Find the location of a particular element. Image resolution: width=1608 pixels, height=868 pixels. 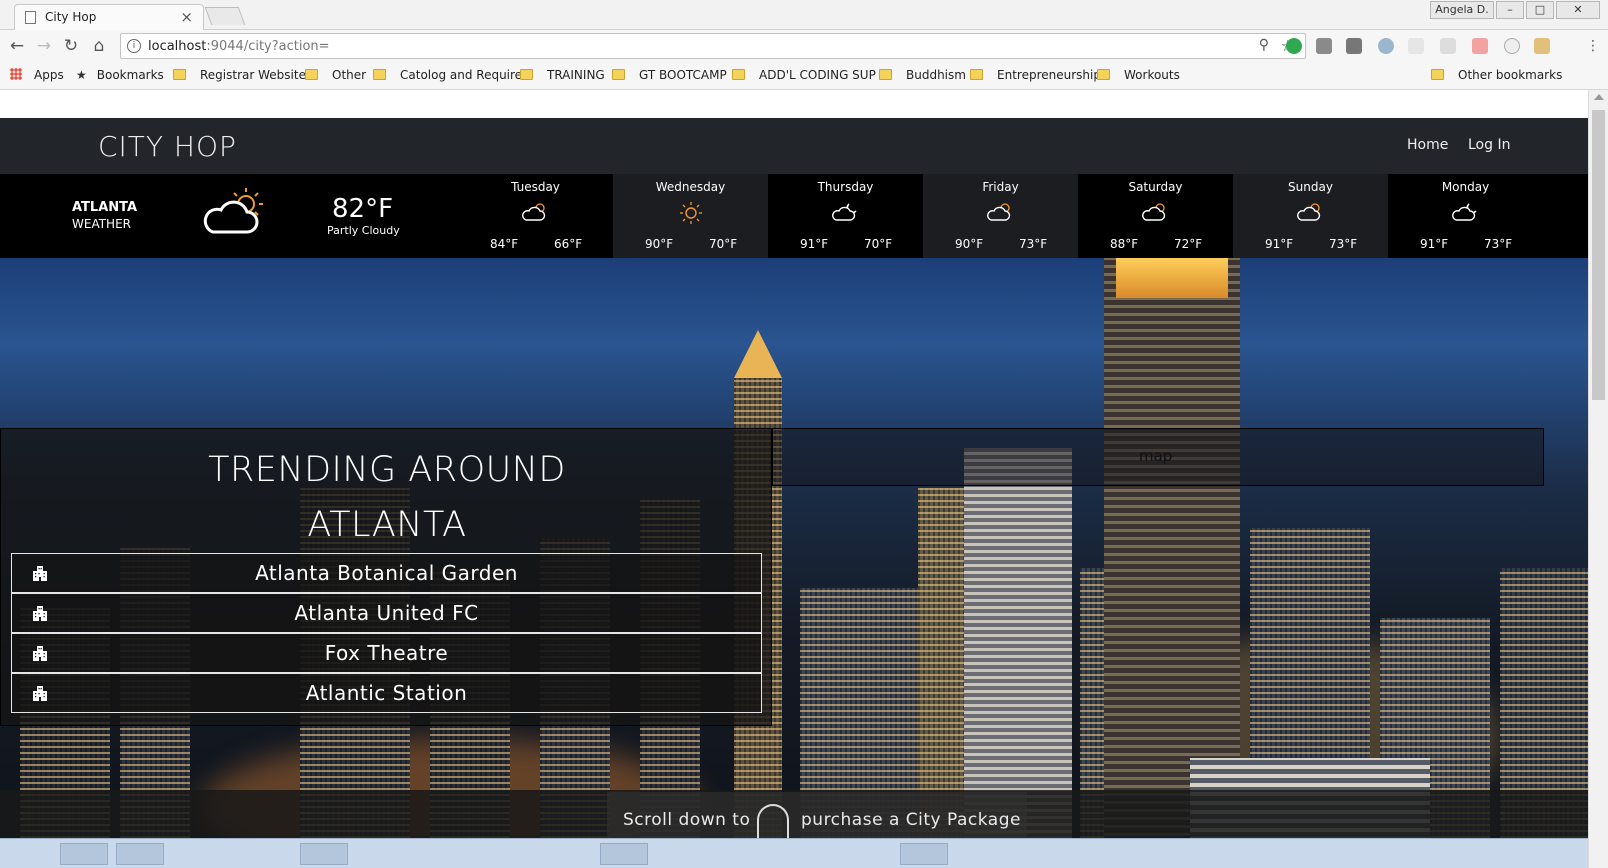

current-temperature: 82°F is located at coordinates (363, 209).